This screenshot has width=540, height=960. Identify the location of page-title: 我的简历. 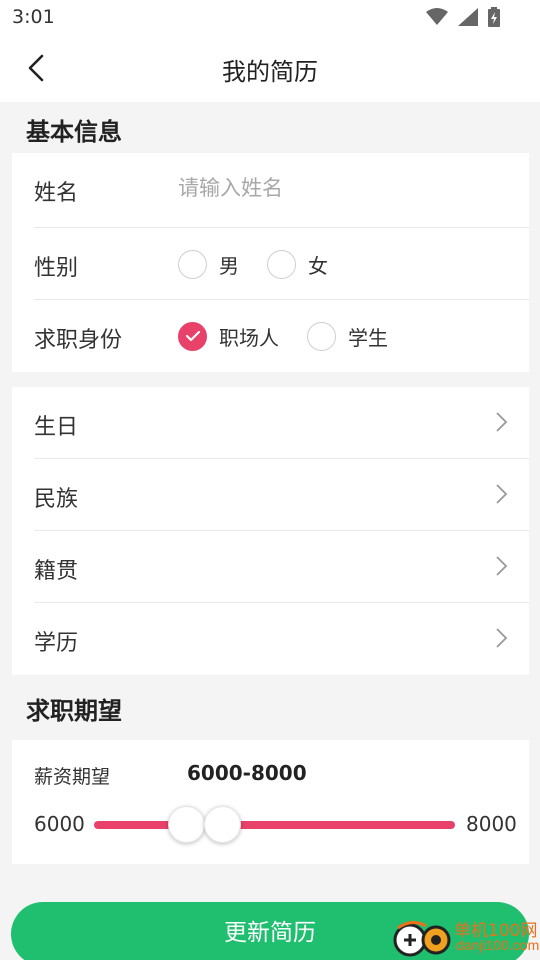
(270, 72).